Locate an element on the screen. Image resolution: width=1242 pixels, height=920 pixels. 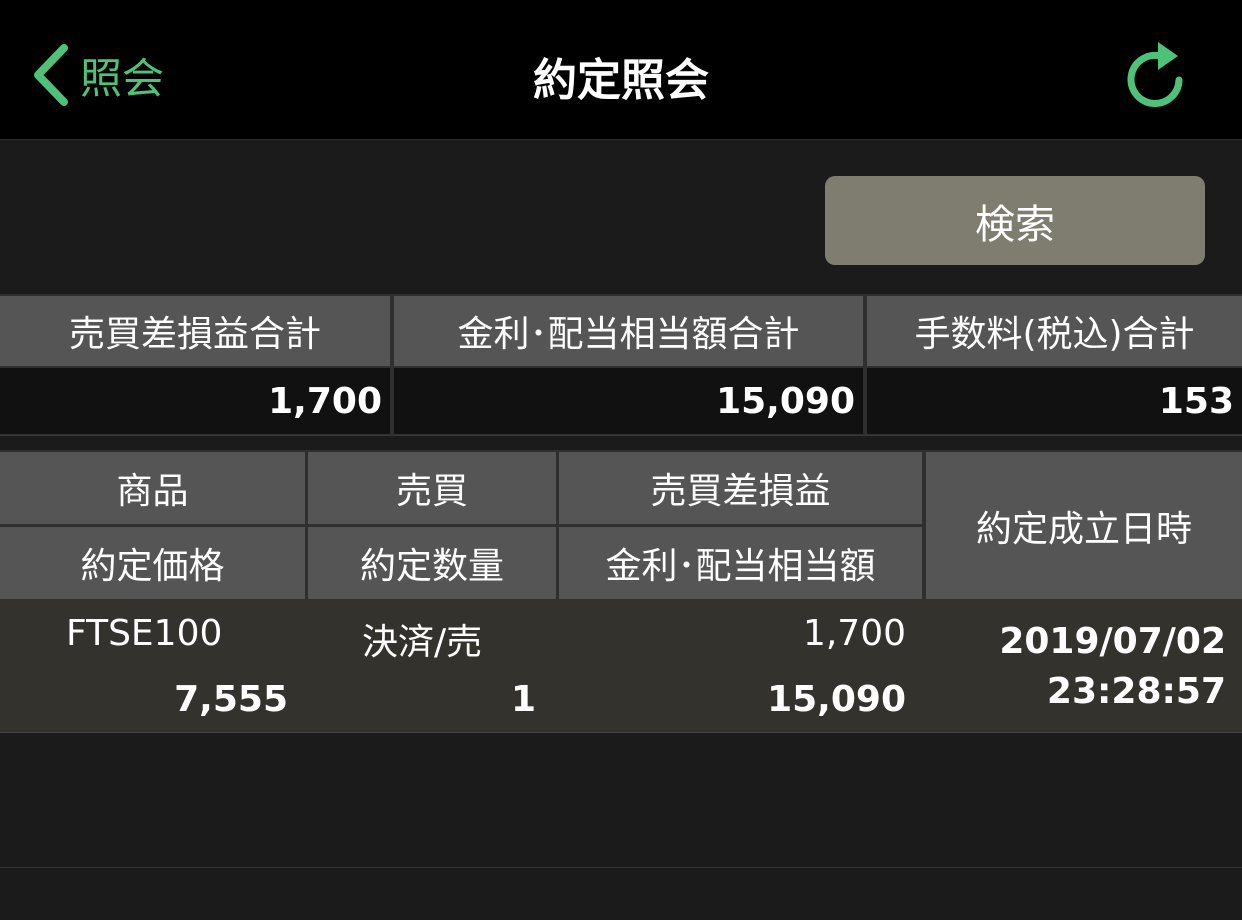
row-quantity: 1 is located at coordinates (523, 699).